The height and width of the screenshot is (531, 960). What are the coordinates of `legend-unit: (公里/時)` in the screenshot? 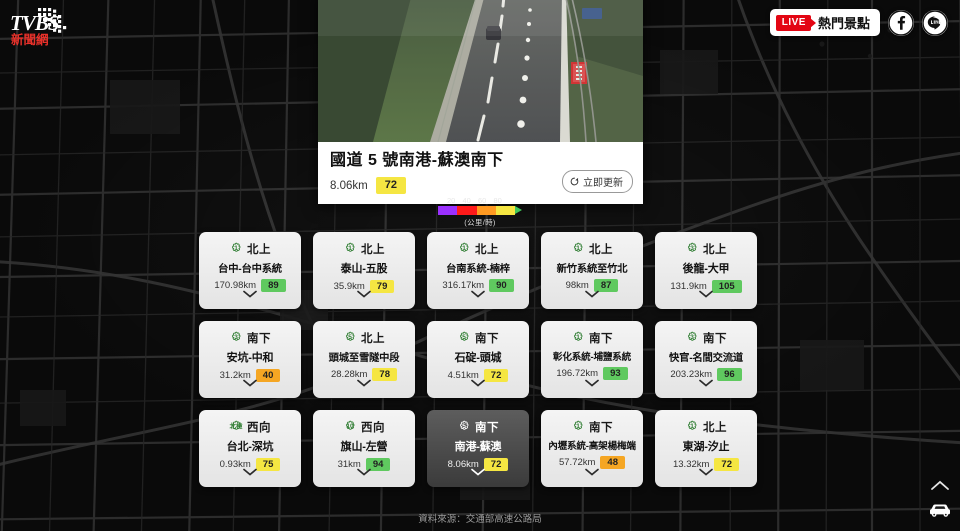 It's located at (480, 222).